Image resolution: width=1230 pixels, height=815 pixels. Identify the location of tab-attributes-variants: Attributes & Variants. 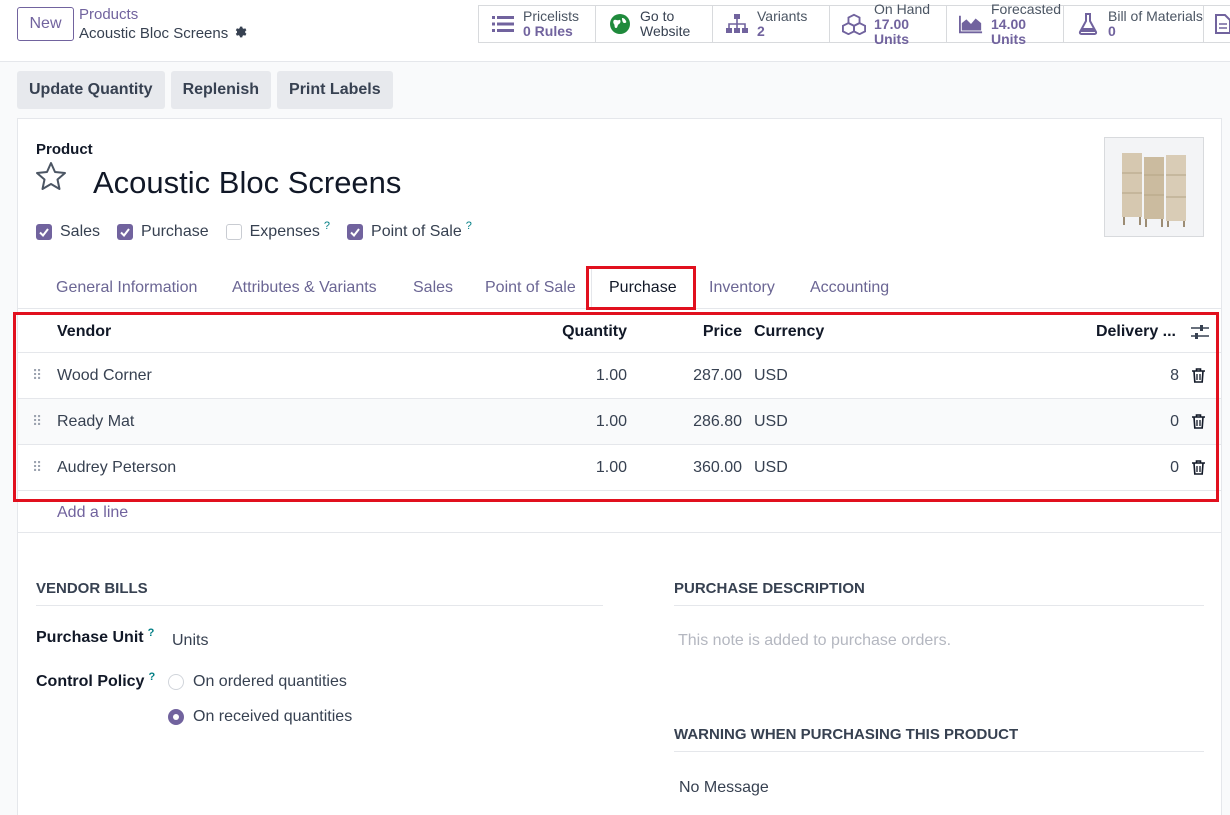
(304, 288).